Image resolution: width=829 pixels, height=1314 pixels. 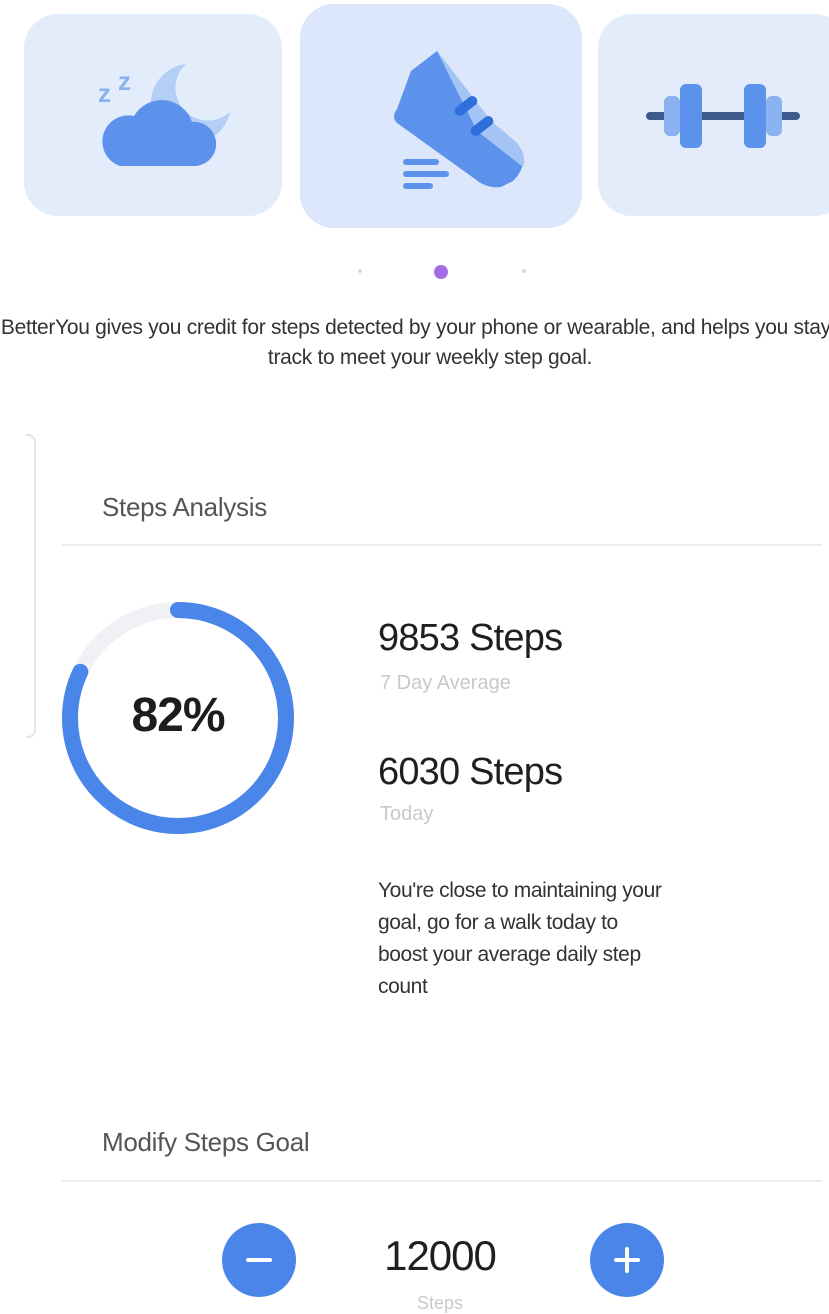 I want to click on carousel-pagination, so click(x=414, y=272).